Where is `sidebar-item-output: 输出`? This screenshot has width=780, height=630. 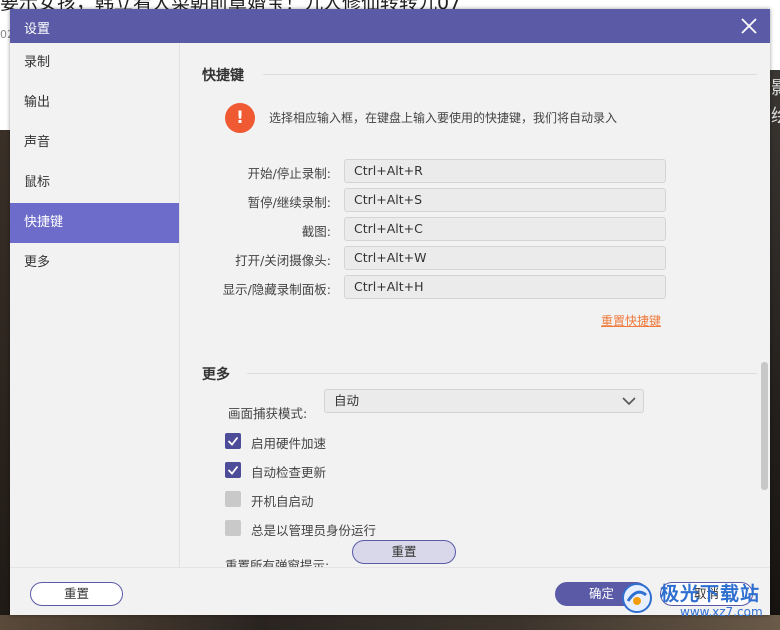
sidebar-item-output: 输出 is located at coordinates (94, 103).